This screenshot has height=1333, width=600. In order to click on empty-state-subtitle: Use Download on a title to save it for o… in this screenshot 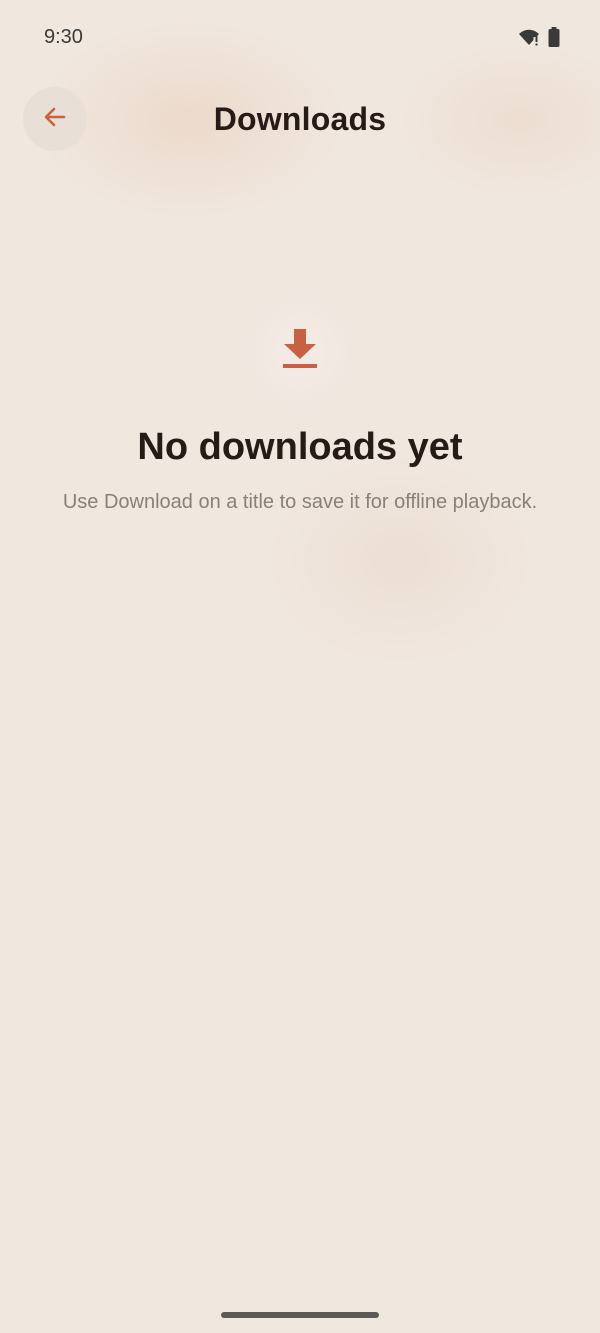, I will do `click(300, 502)`.